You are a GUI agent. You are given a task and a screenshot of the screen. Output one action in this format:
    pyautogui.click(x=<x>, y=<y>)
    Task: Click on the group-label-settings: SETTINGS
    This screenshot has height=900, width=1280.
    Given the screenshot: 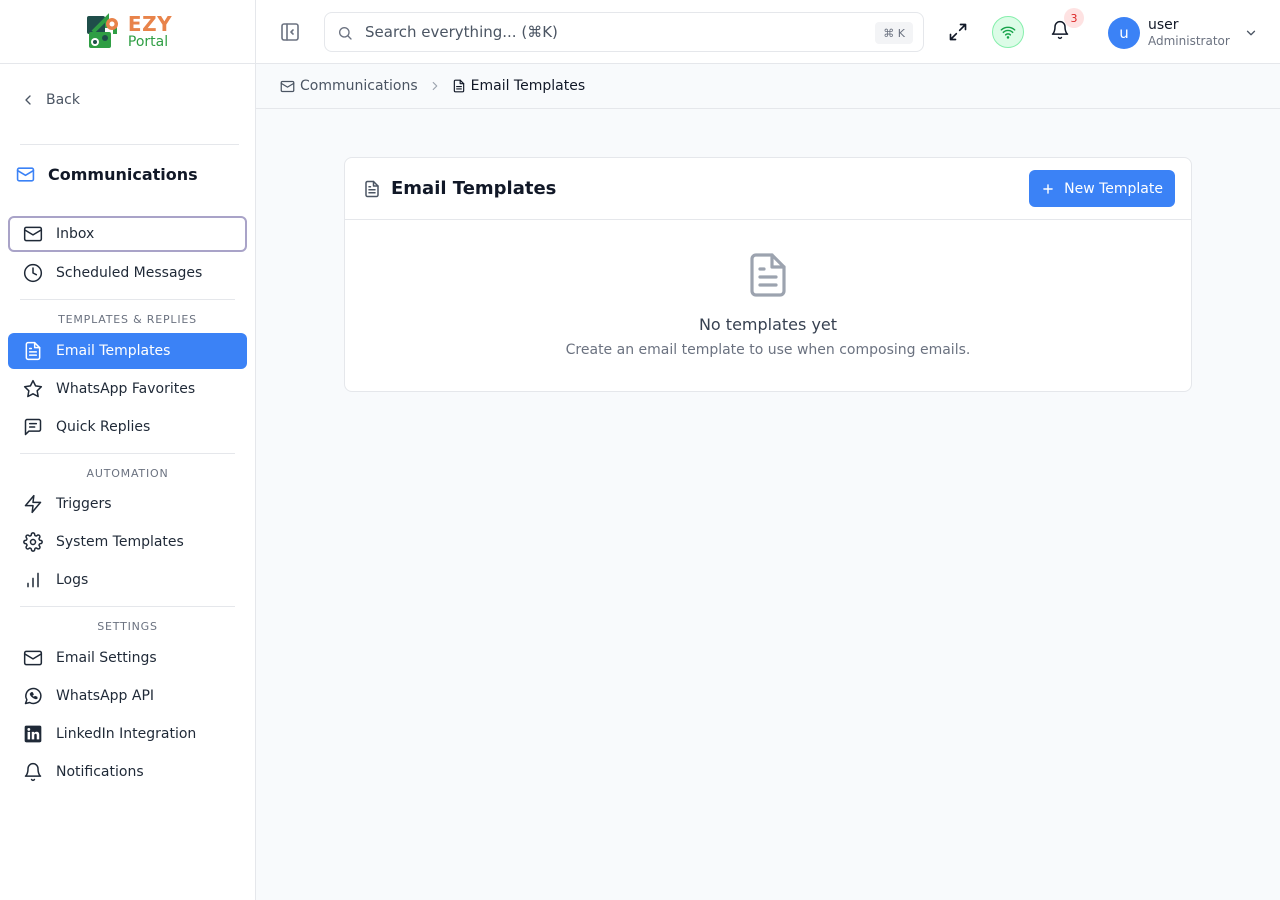 What is the action you would take?
    pyautogui.click(x=127, y=626)
    